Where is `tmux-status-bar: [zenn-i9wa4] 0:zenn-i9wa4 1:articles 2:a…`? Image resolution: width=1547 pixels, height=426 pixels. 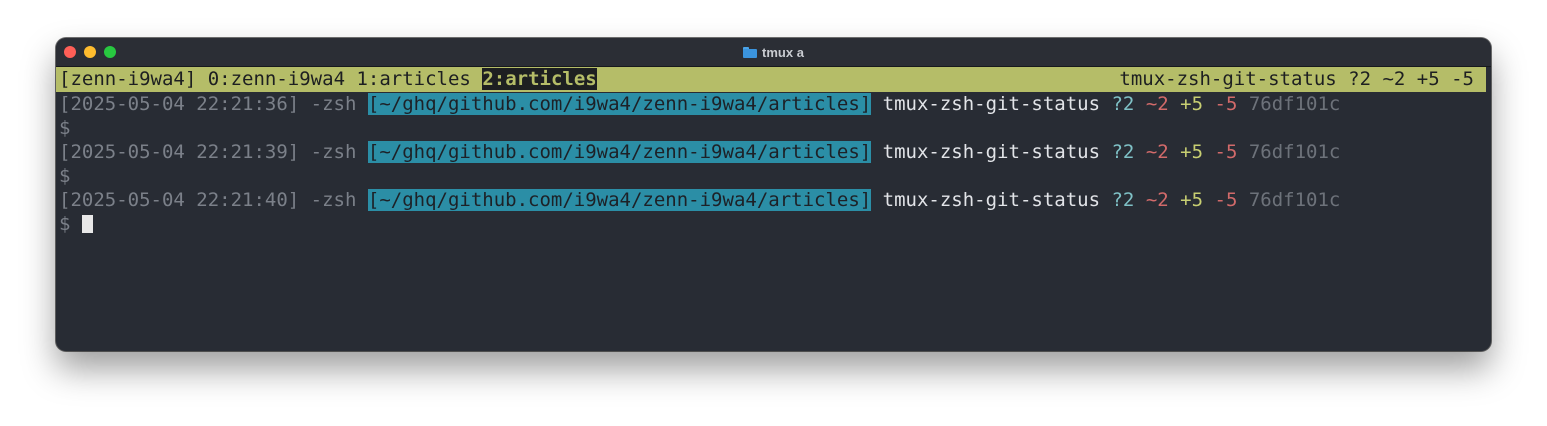
tmux-status-bar: [zenn-i9wa4] 0:zenn-i9wa4 1:articles 2:a… is located at coordinates (771, 79).